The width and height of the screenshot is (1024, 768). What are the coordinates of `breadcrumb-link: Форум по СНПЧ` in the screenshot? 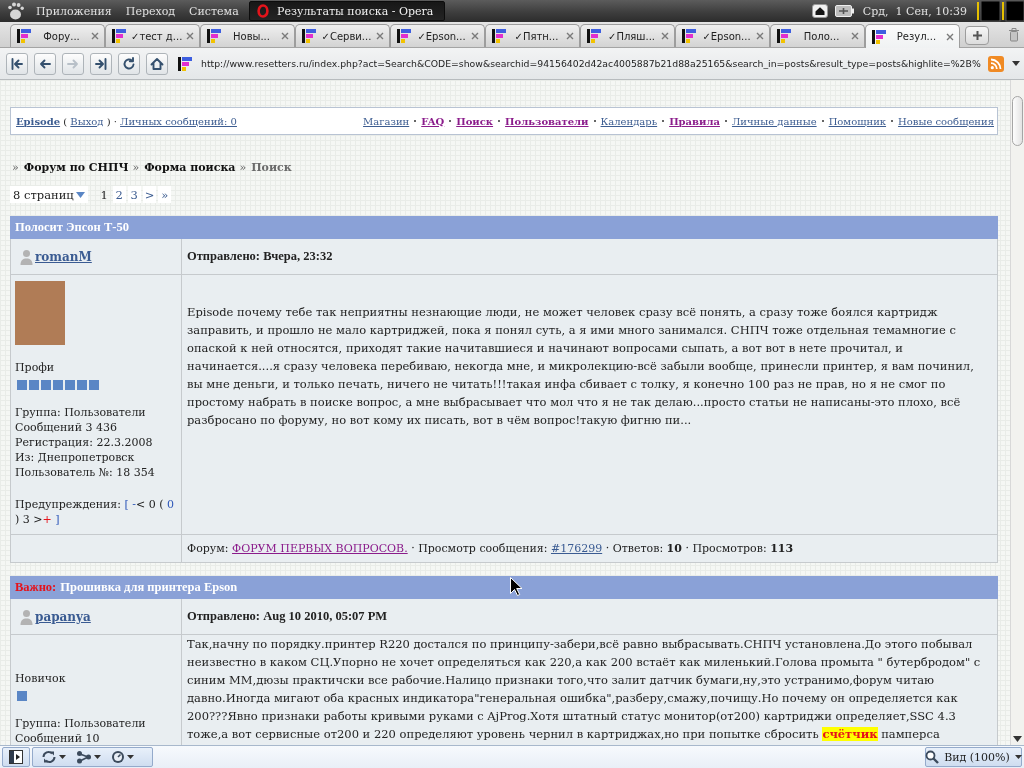 It's located at (76, 167).